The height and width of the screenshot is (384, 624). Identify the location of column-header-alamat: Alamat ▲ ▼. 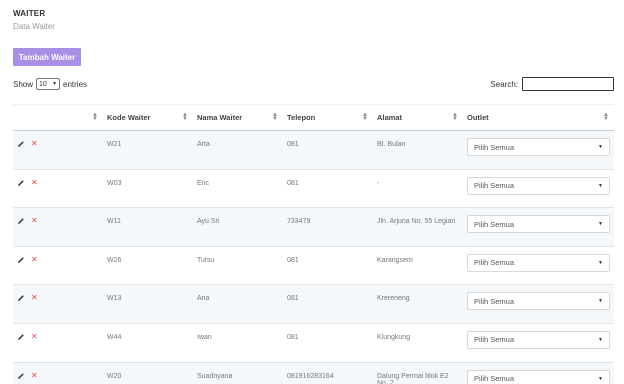
(418, 117).